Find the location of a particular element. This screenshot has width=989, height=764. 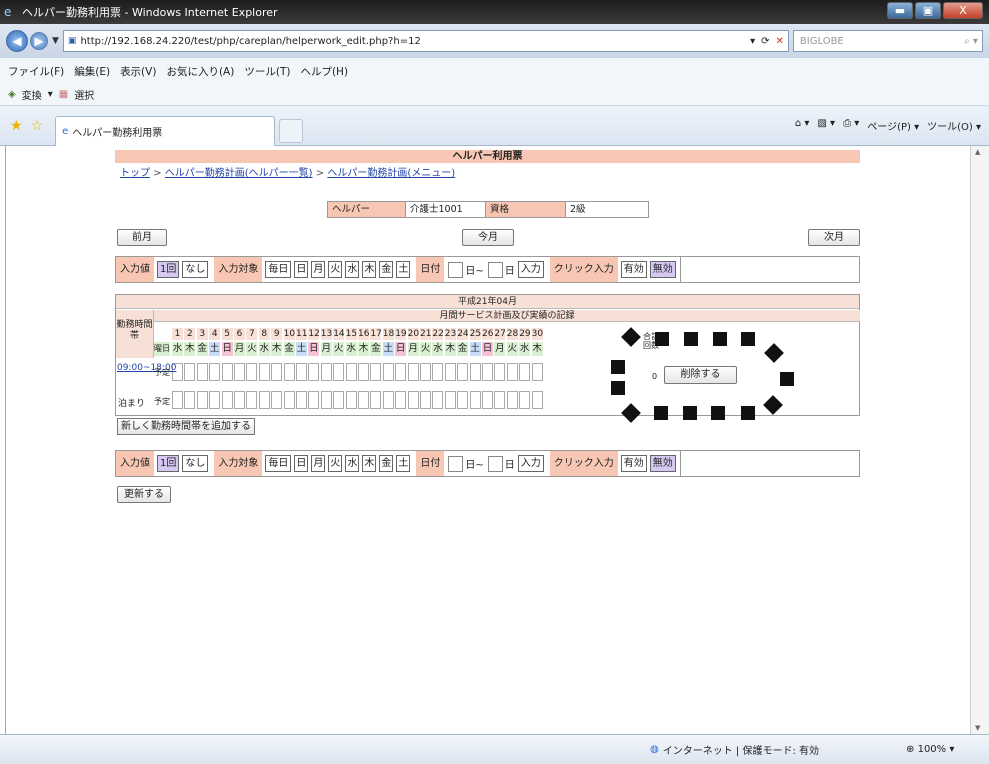

search-icon: ⌕ ▾ is located at coordinates (971, 41).